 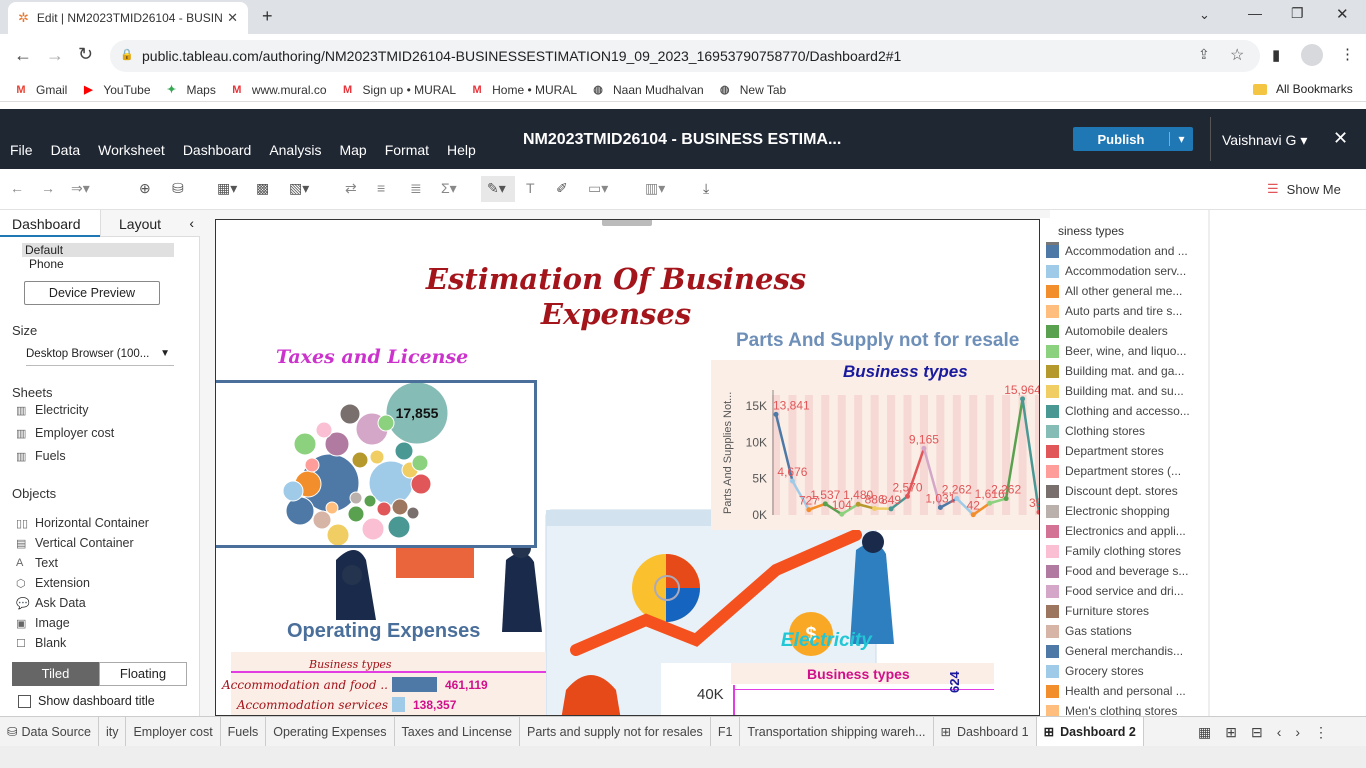 I want to click on show-me-button: ☰ Show Me, so click(x=1304, y=189).